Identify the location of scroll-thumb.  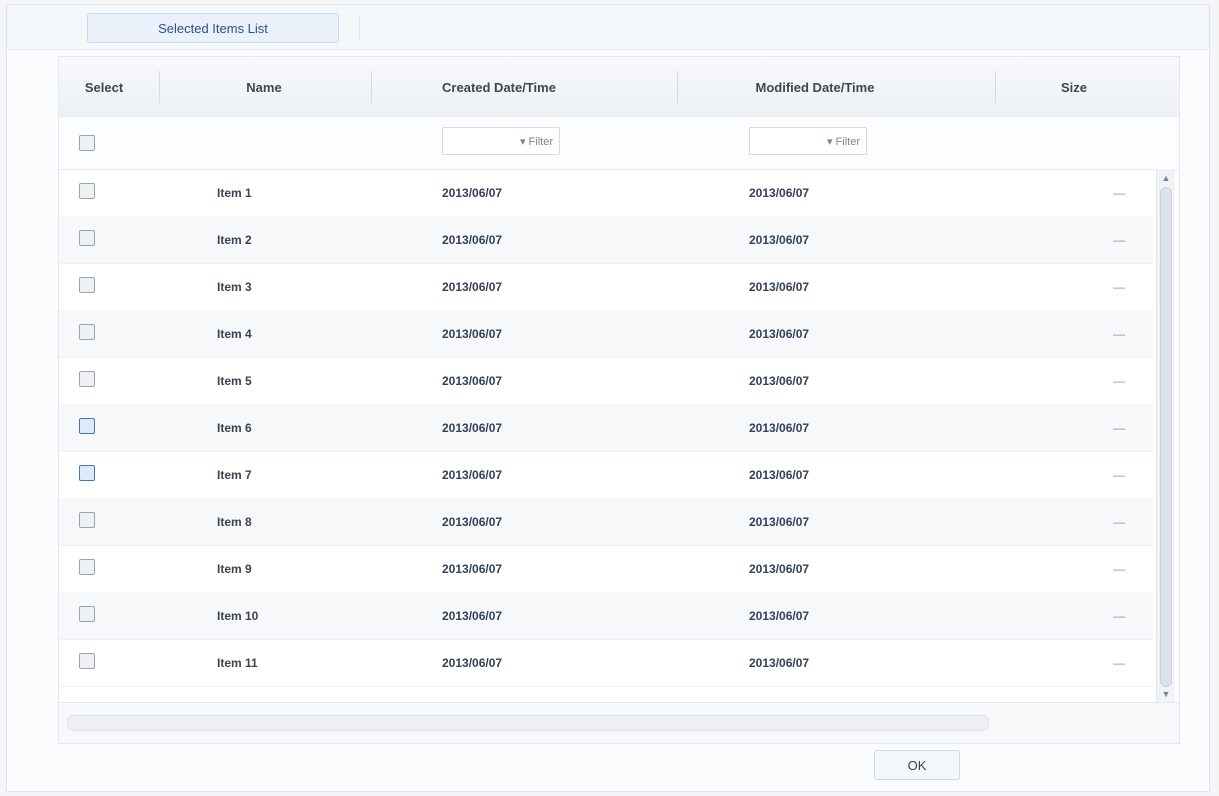
(1166, 437).